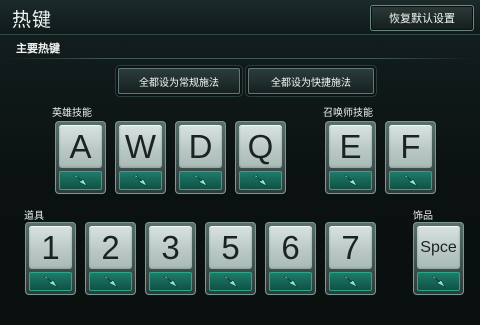  I want to click on hotkey-slot-item-4: 5, so click(230, 258).